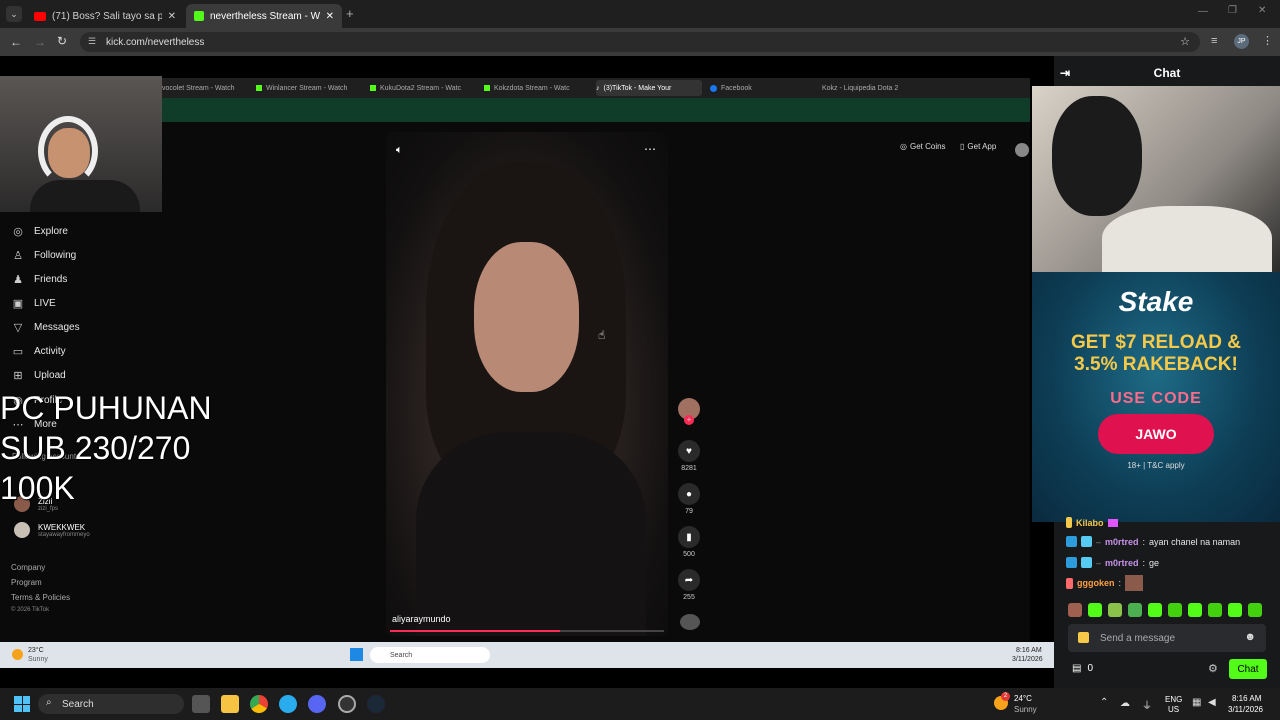 Image resolution: width=1280 pixels, height=720 pixels. I want to click on obs-icon, so click(347, 704).